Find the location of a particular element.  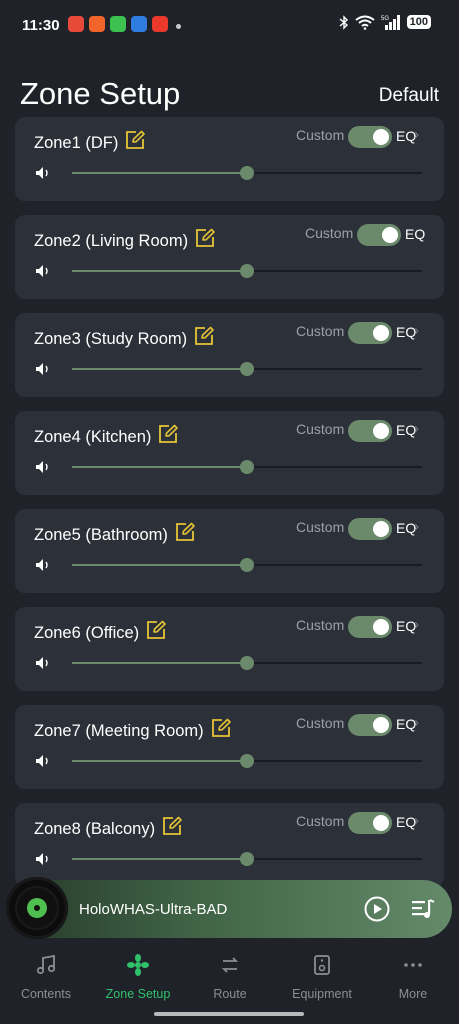

disc-hole is located at coordinates (37, 908).